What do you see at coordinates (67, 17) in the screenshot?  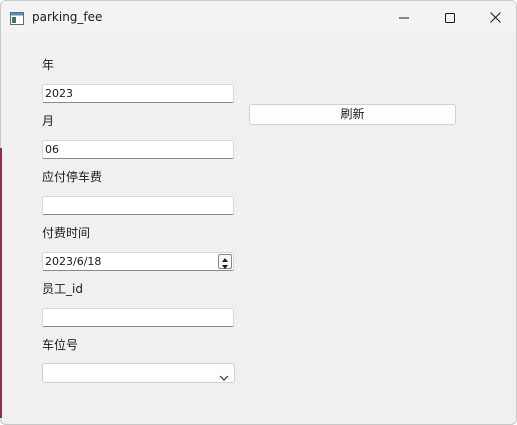 I see `window-title: parking_fee` at bounding box center [67, 17].